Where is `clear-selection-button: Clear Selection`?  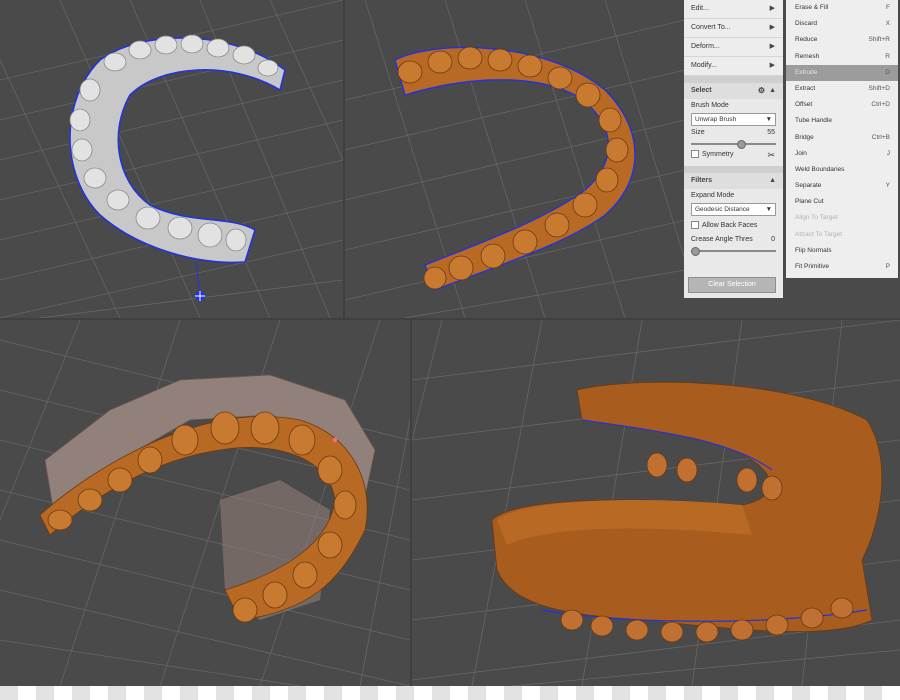
clear-selection-button: Clear Selection is located at coordinates (732, 285).